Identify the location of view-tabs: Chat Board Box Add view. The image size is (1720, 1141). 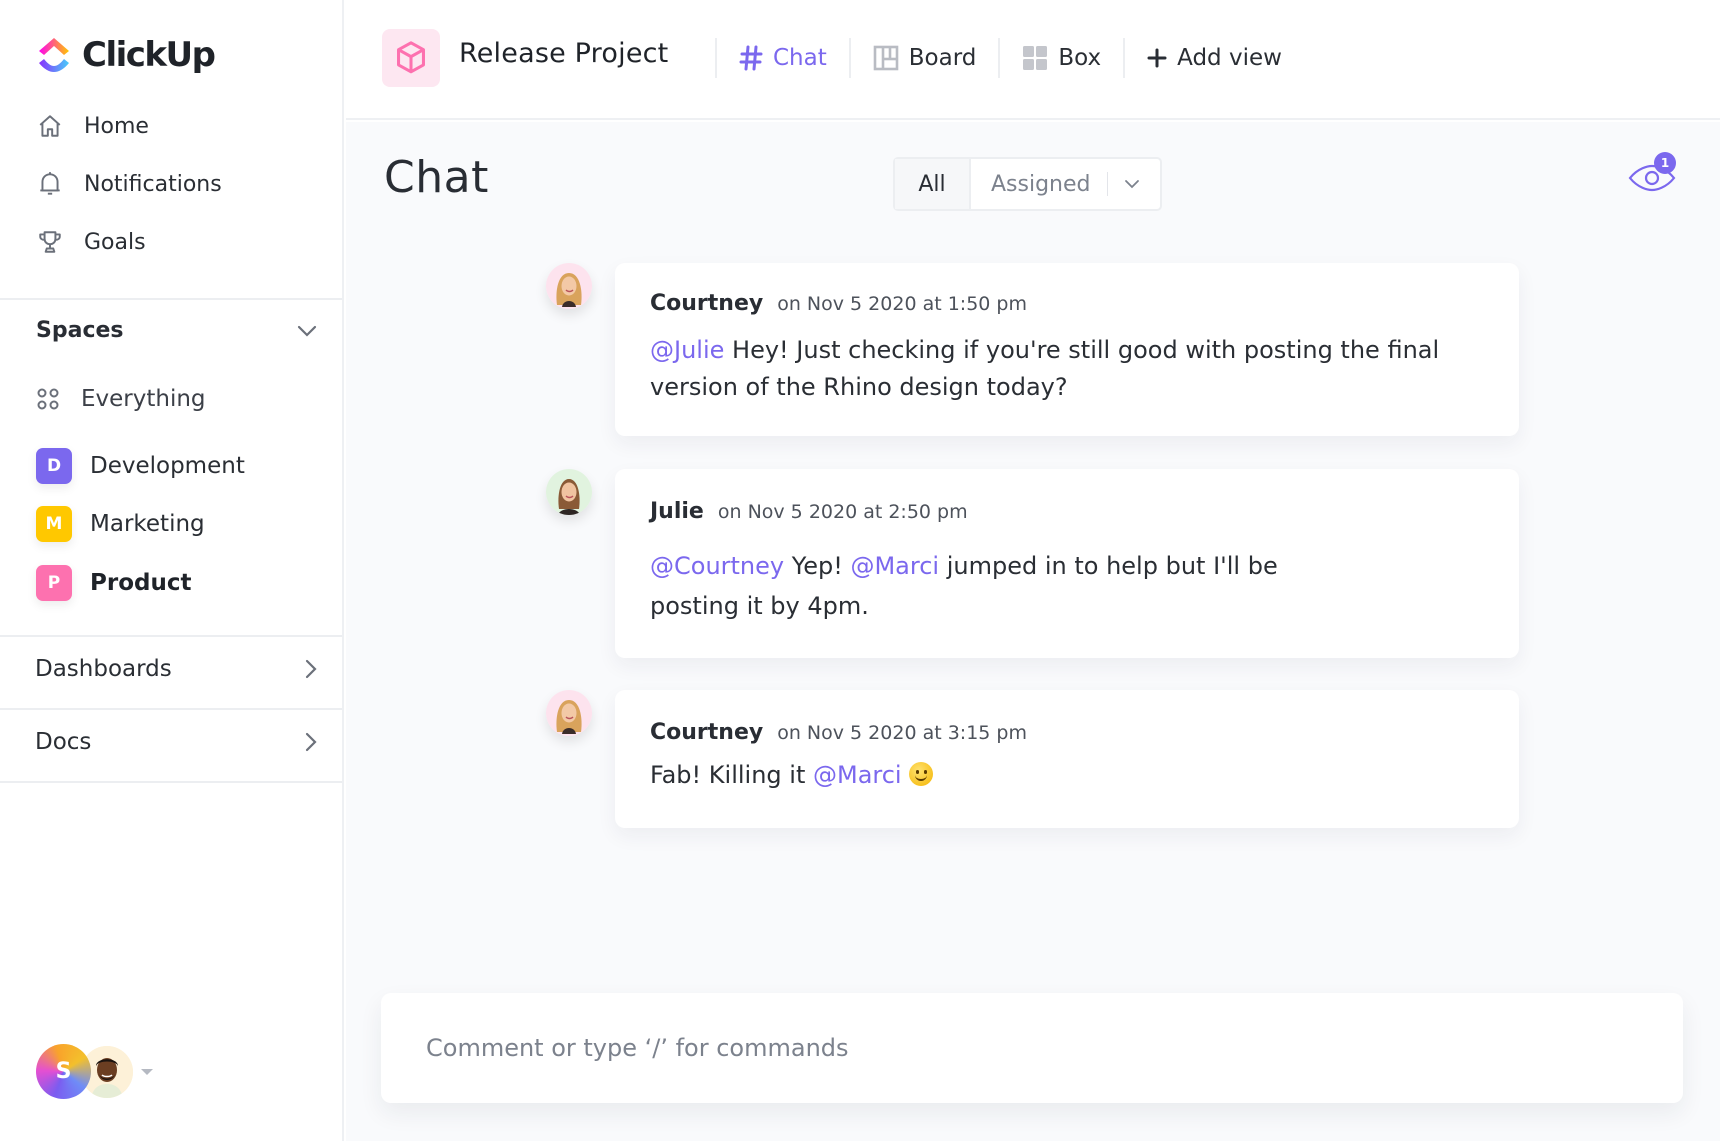
(1009, 58).